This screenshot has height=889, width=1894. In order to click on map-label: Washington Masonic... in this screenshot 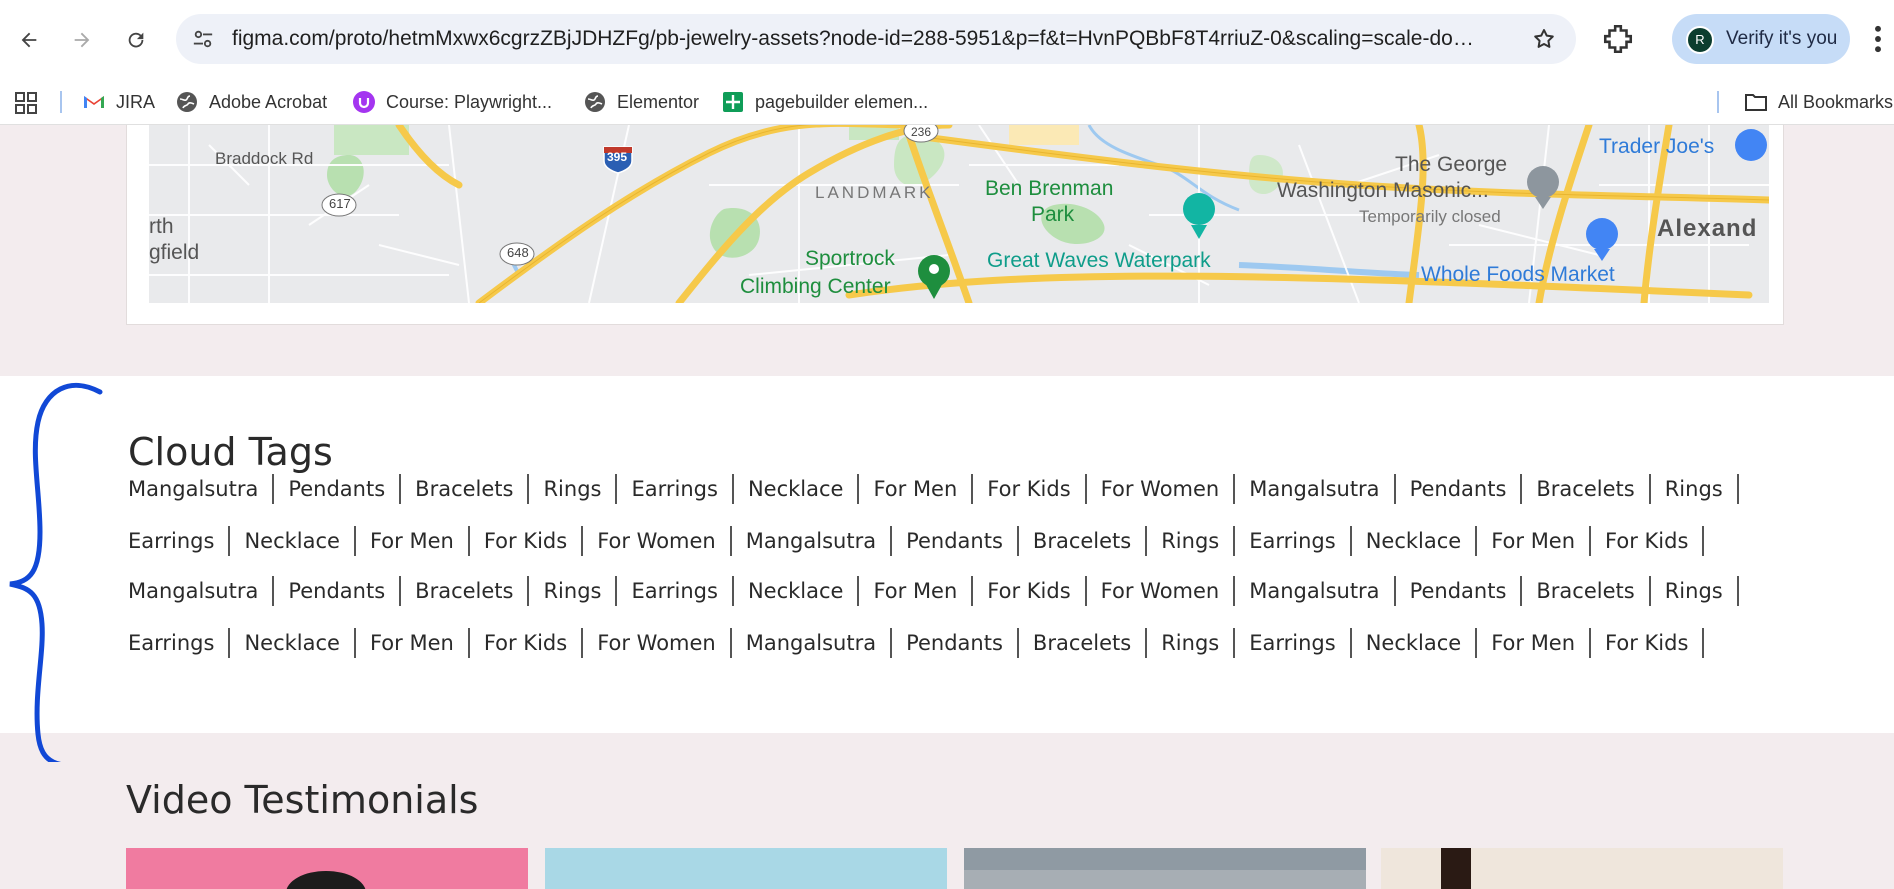, I will do `click(1383, 190)`.